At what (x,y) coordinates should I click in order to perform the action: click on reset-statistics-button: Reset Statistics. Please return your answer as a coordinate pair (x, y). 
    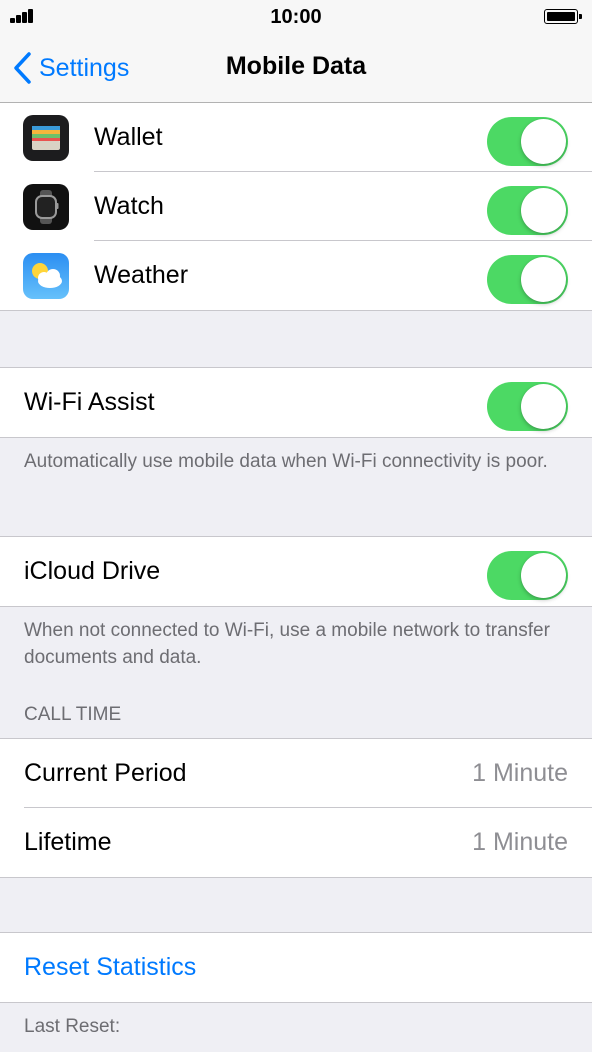
    Looking at the image, I should click on (110, 967).